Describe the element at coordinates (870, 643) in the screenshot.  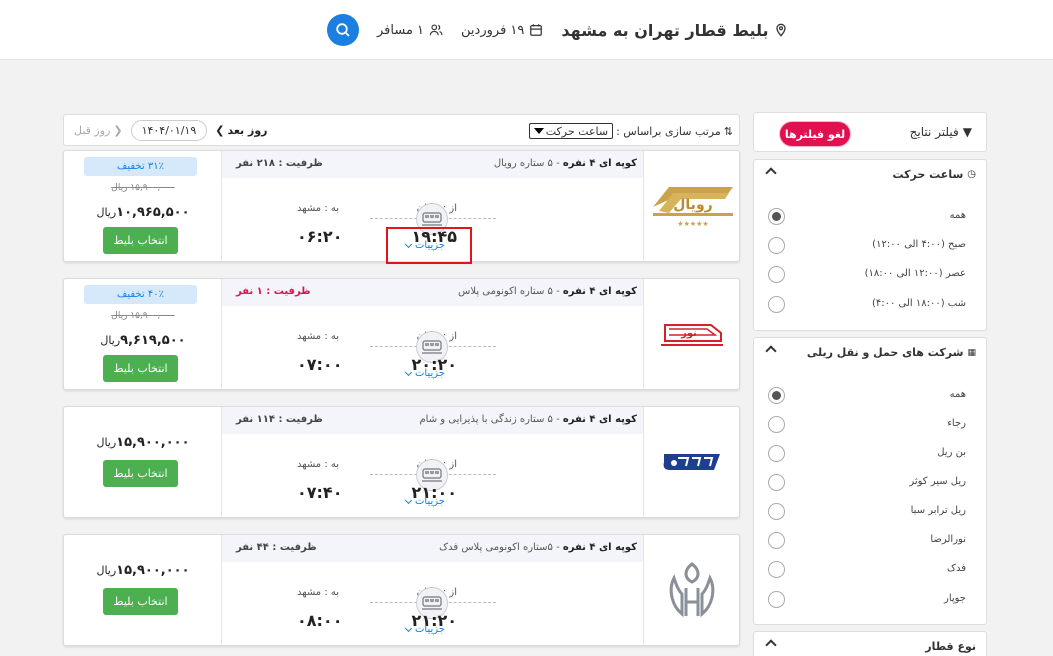
I see `train-type-filter: نوع قطار` at that location.